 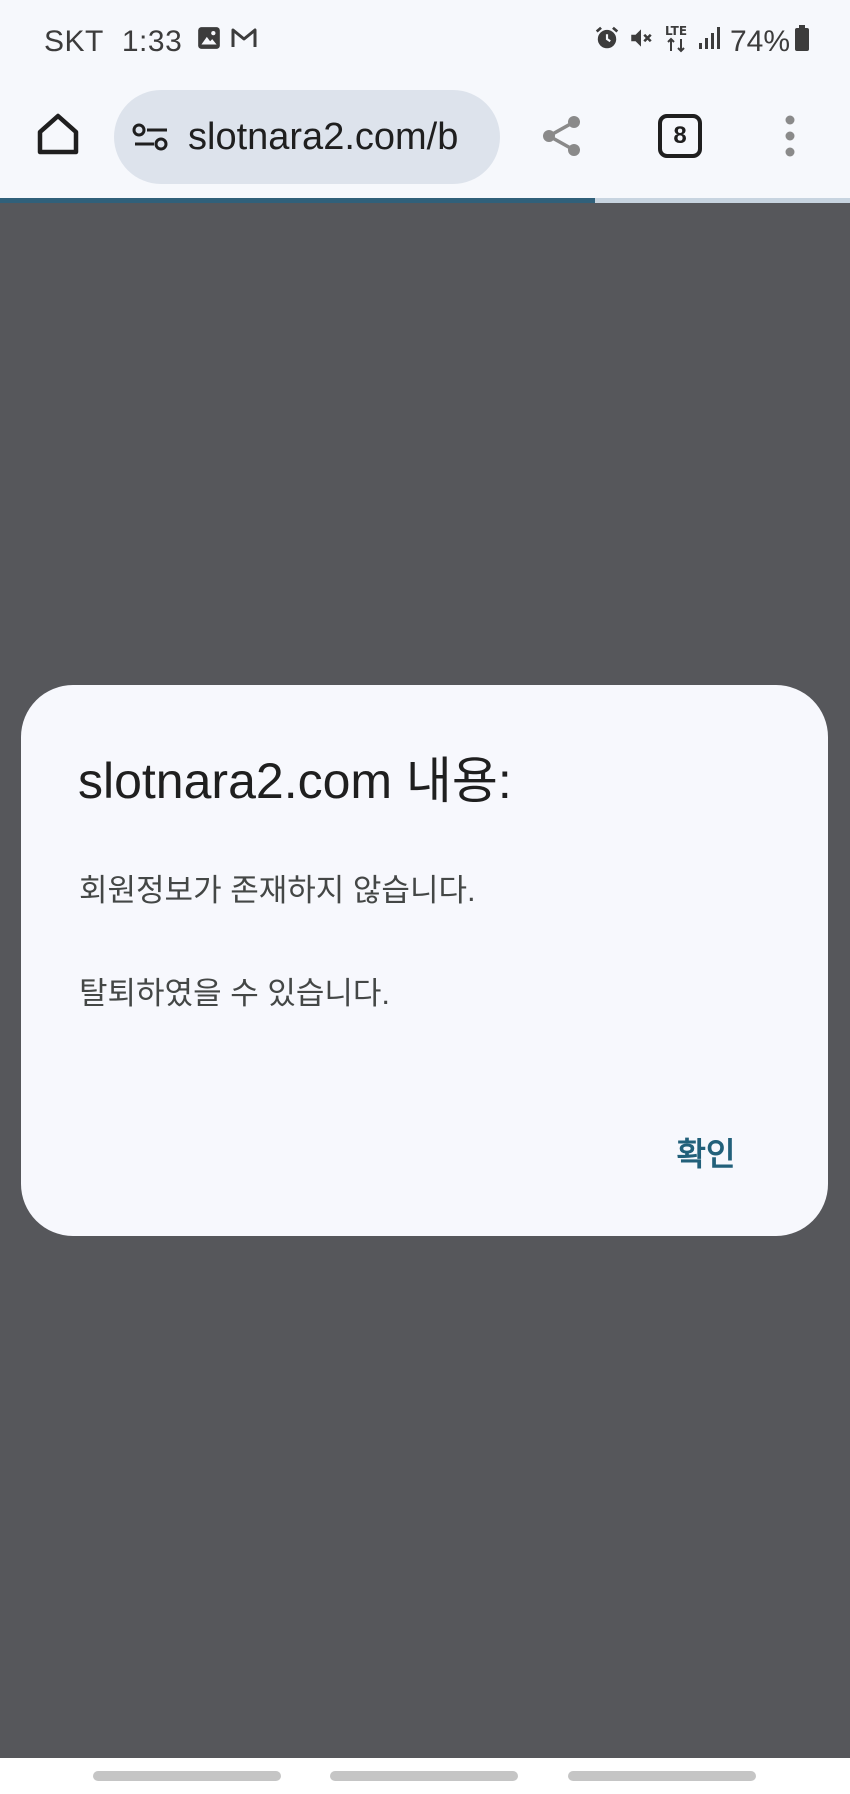 What do you see at coordinates (641, 42) in the screenshot?
I see `mute-icon` at bounding box center [641, 42].